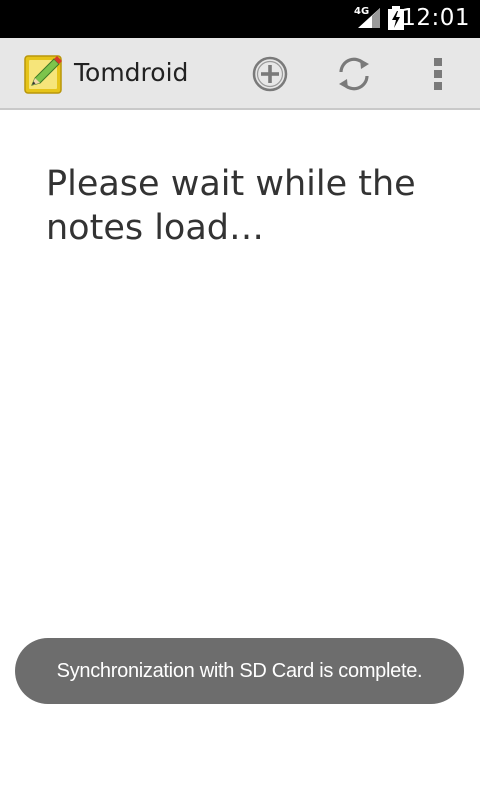 This screenshot has height=800, width=480. I want to click on more-vertical-icon, so click(438, 74).